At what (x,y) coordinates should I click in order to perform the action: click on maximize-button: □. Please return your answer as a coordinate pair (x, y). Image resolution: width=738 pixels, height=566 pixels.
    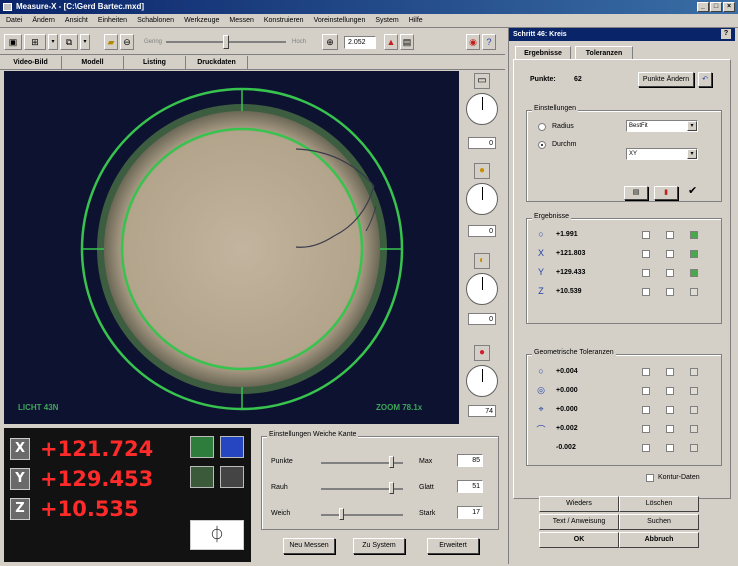
    Looking at the image, I should click on (716, 7).